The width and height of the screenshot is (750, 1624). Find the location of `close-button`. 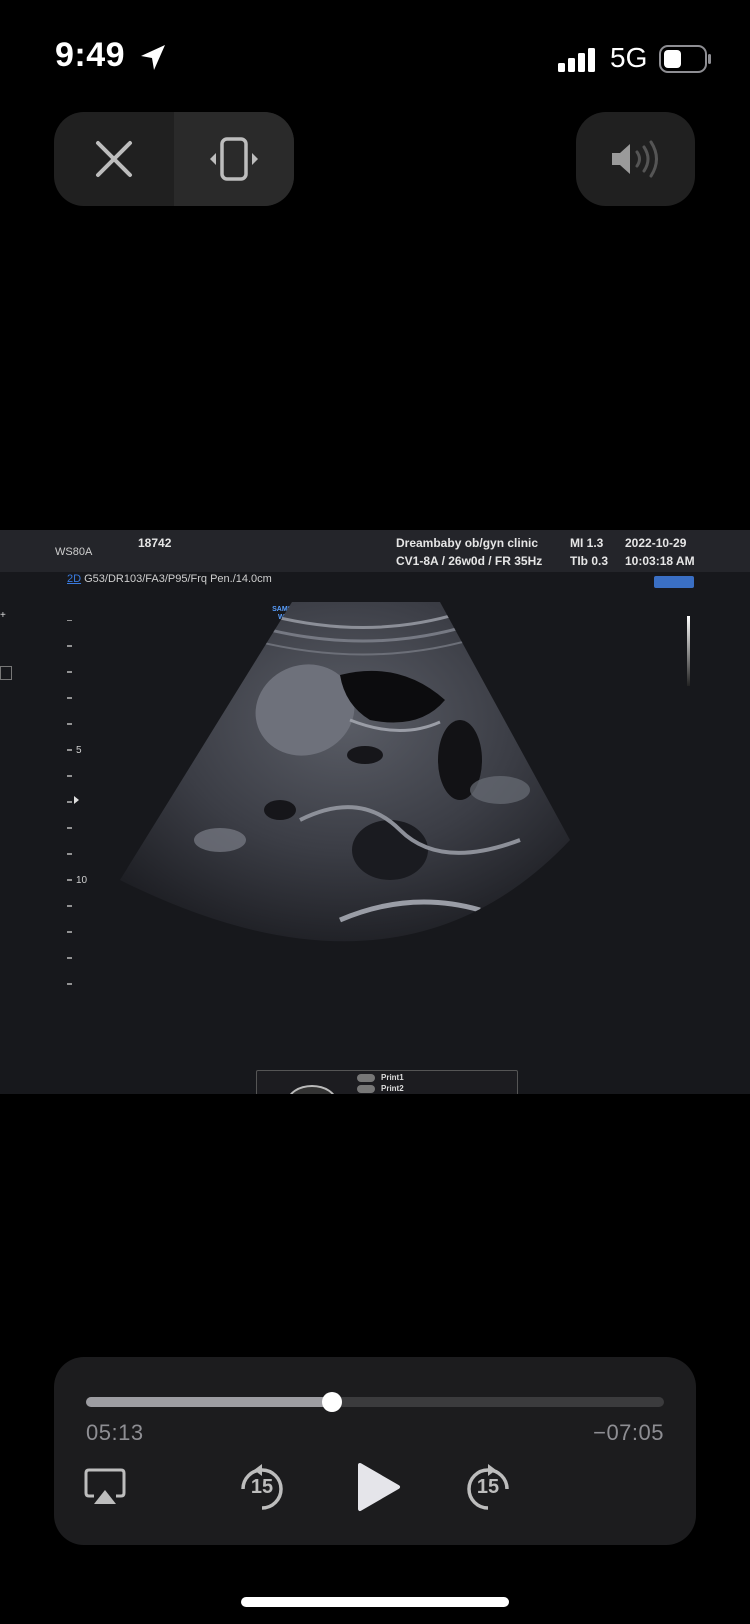

close-button is located at coordinates (114, 159).